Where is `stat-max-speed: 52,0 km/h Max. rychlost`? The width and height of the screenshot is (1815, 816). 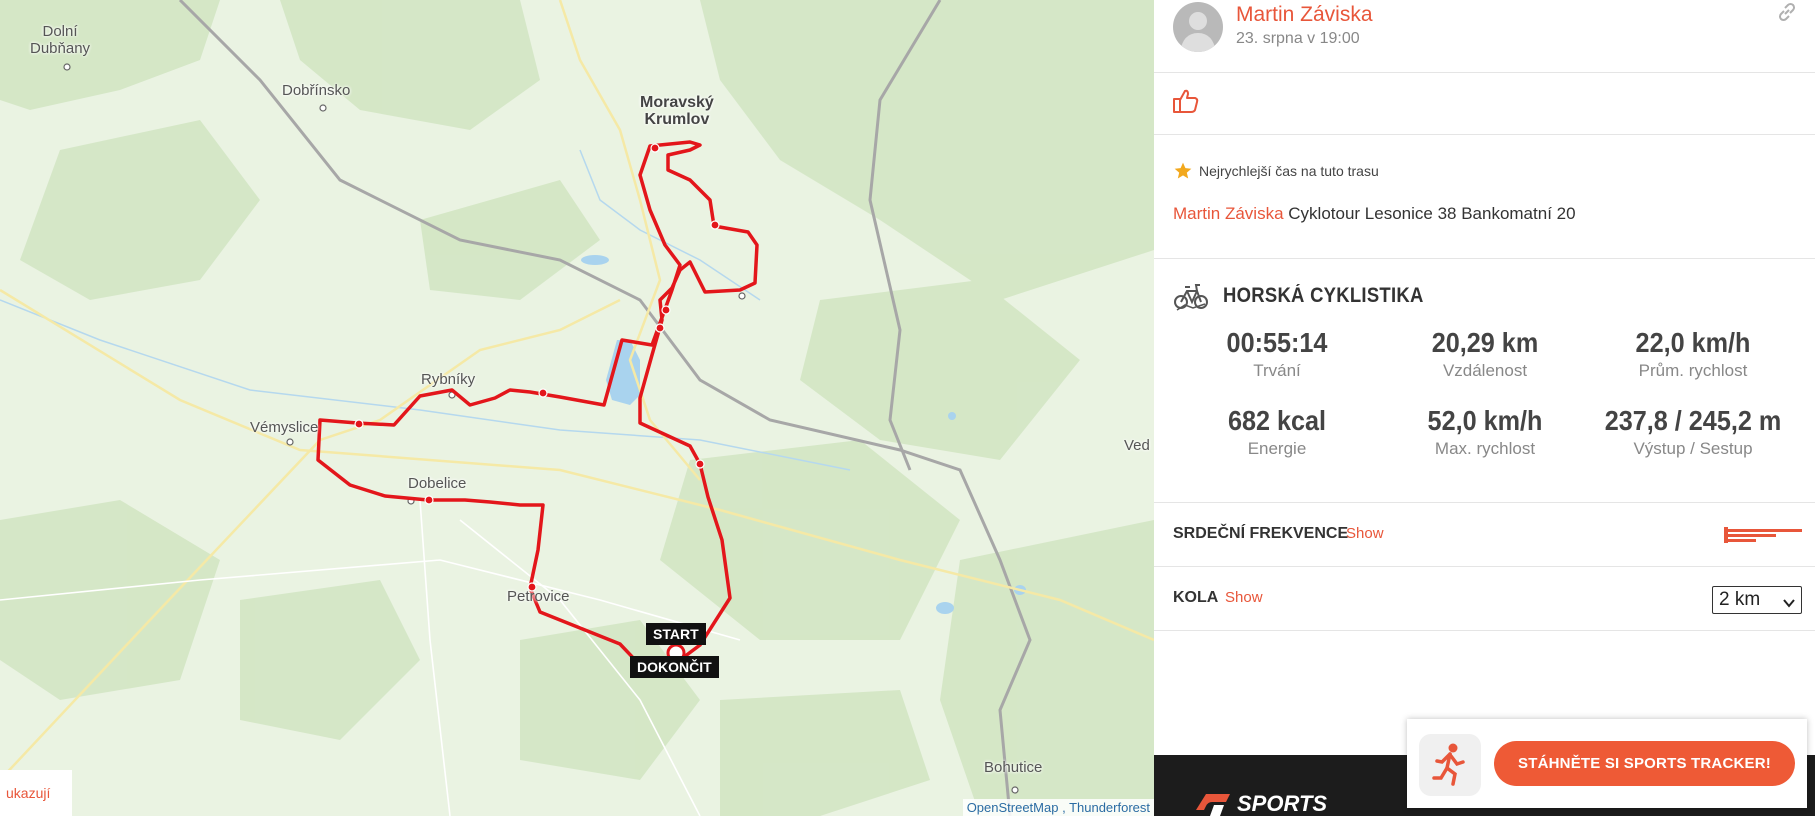 stat-max-speed: 52,0 km/h Max. rychlost is located at coordinates (1485, 432).